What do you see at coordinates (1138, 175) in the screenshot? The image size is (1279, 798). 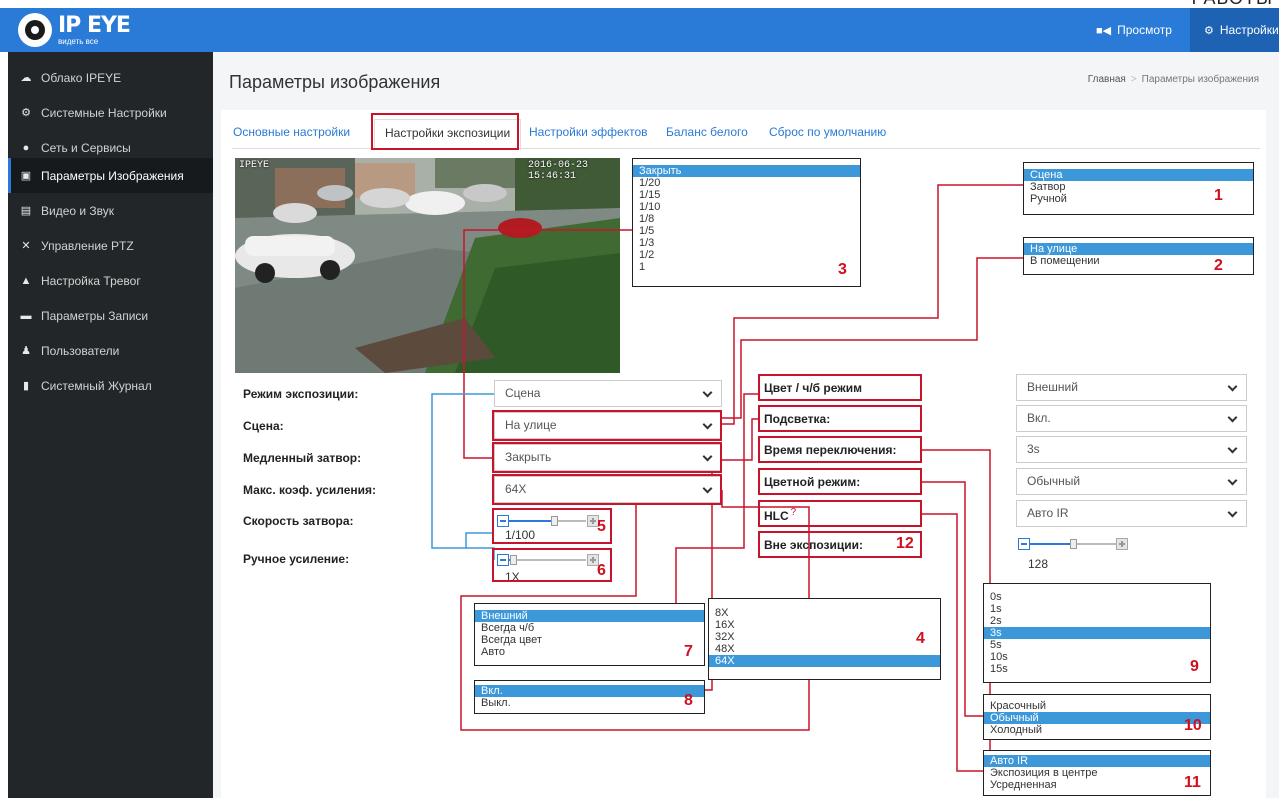 I see `dropdown-option: Сцена` at bounding box center [1138, 175].